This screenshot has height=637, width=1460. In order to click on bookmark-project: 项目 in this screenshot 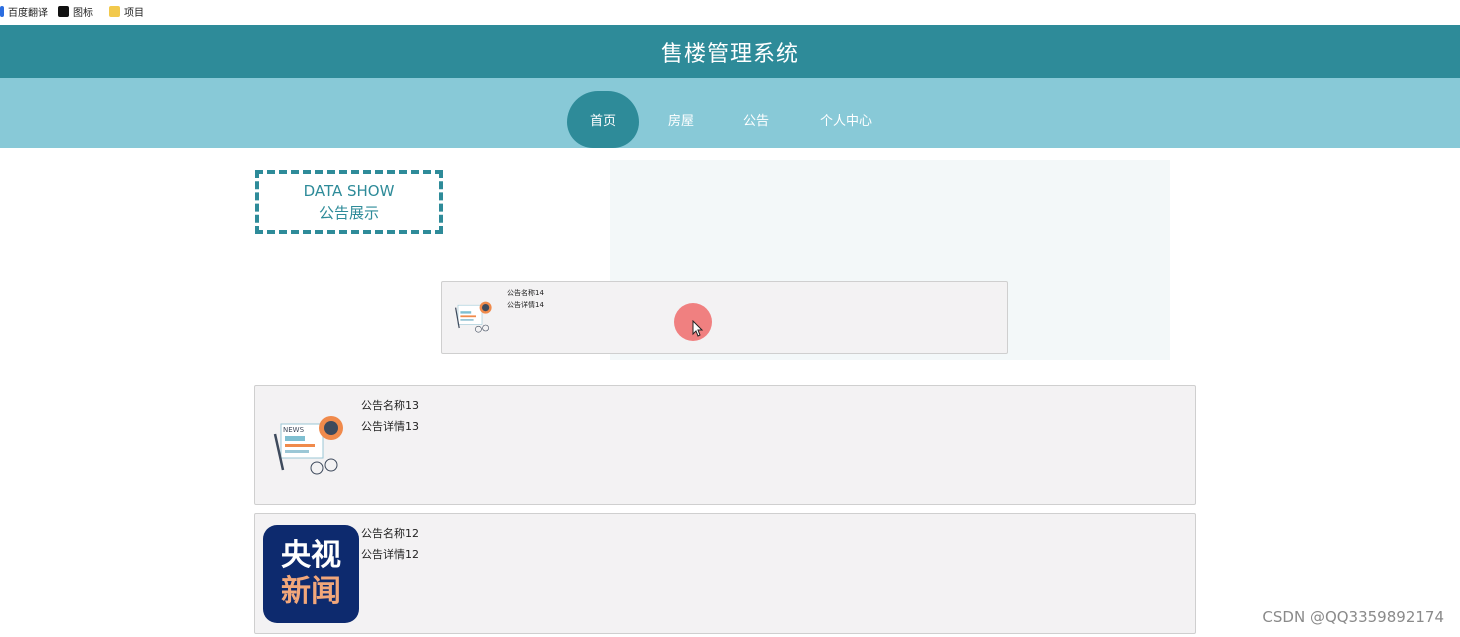, I will do `click(126, 11)`.